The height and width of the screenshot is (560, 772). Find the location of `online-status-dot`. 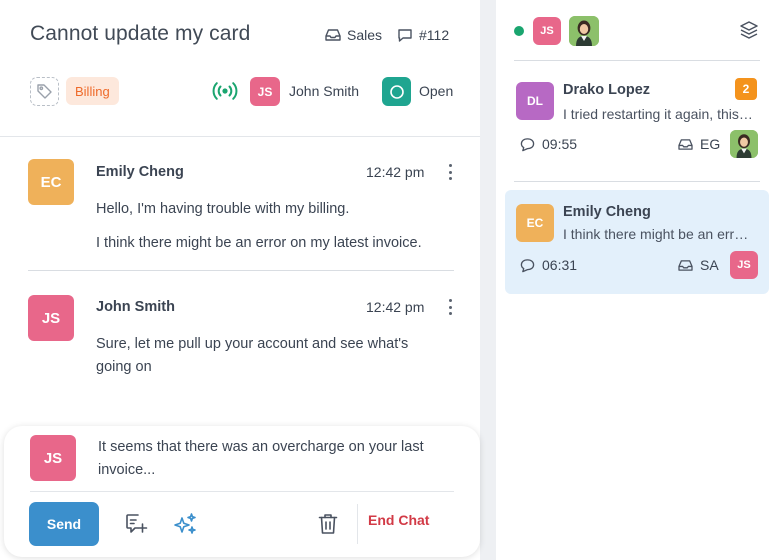

online-status-dot is located at coordinates (519, 31).